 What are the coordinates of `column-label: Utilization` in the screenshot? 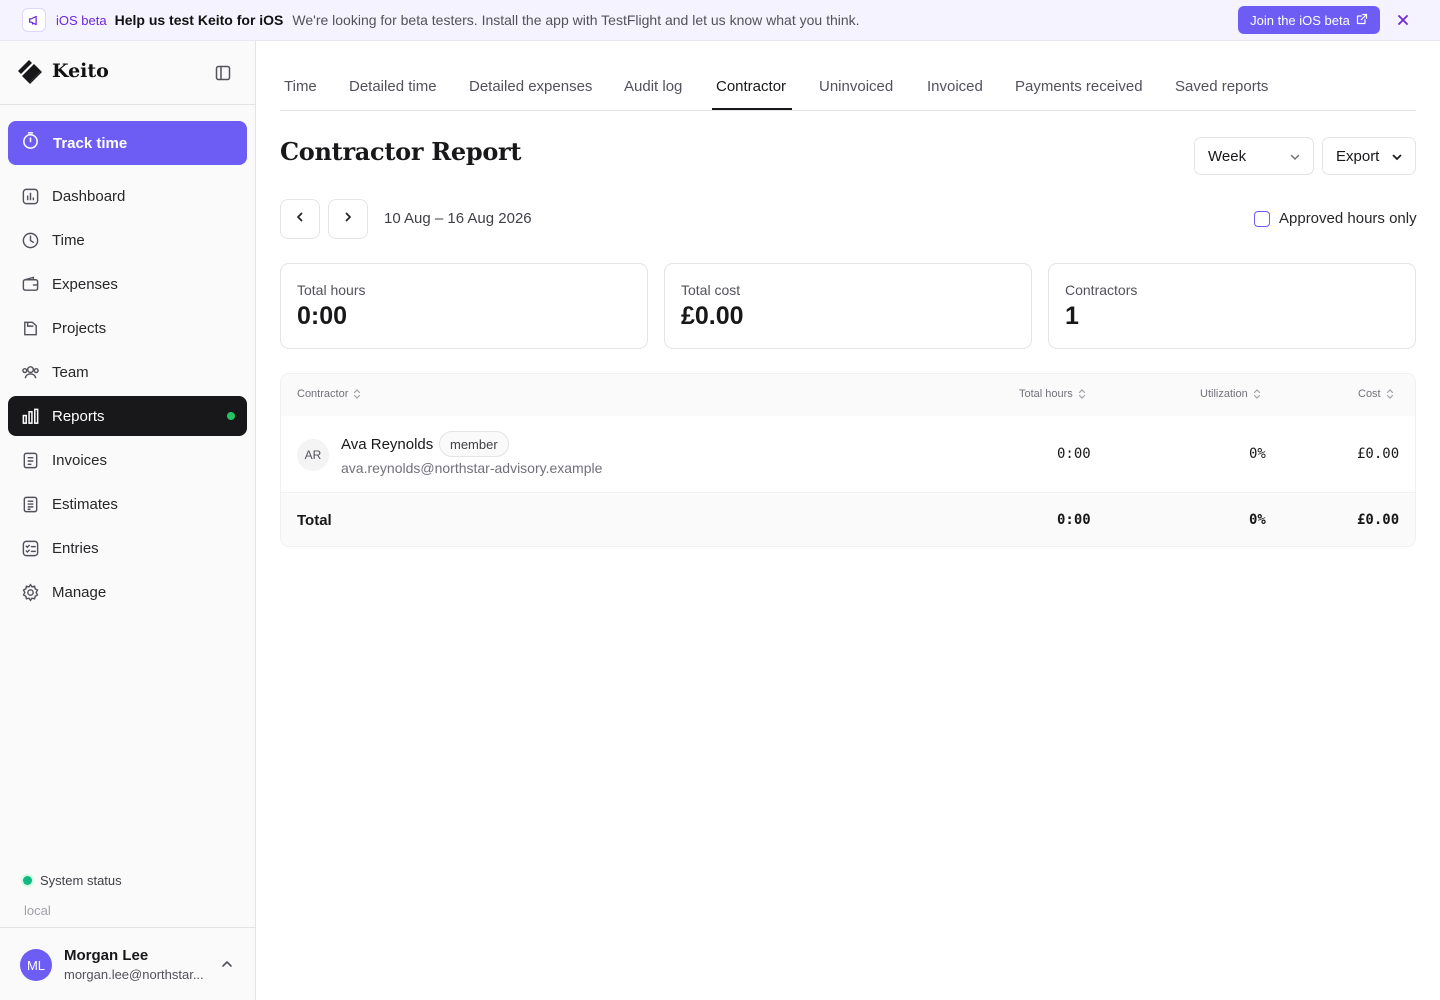 It's located at (1224, 394).